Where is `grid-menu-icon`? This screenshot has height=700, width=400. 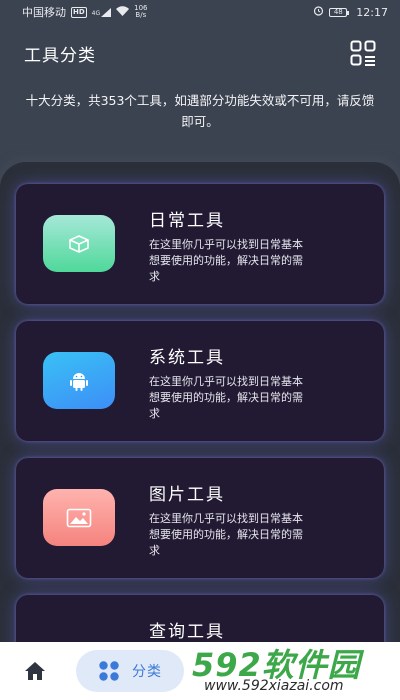 grid-menu-icon is located at coordinates (363, 53).